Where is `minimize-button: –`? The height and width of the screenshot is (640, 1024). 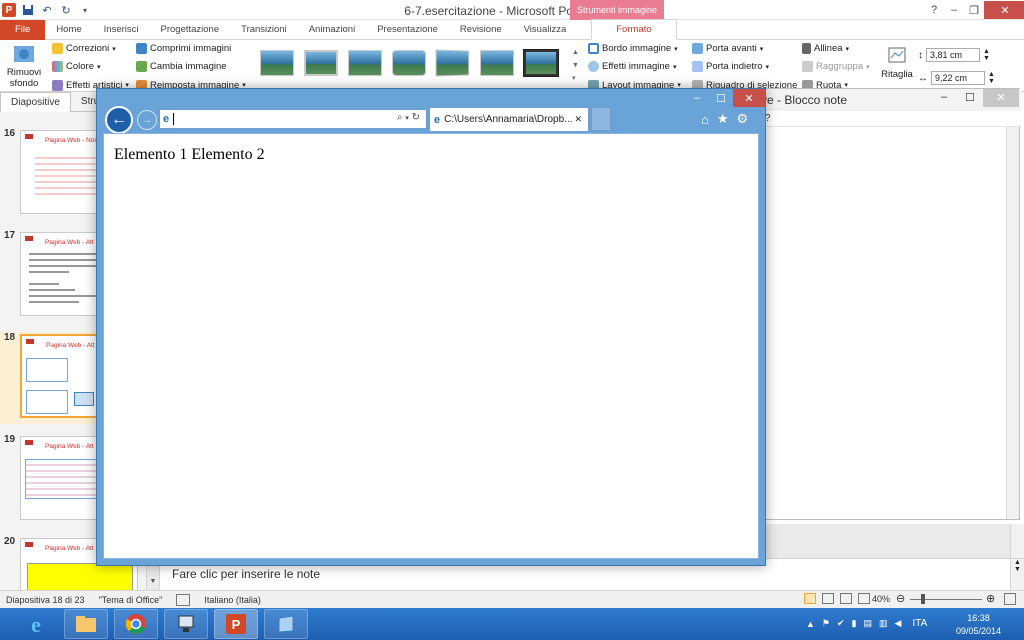
minimize-button: – is located at coordinates (954, 10).